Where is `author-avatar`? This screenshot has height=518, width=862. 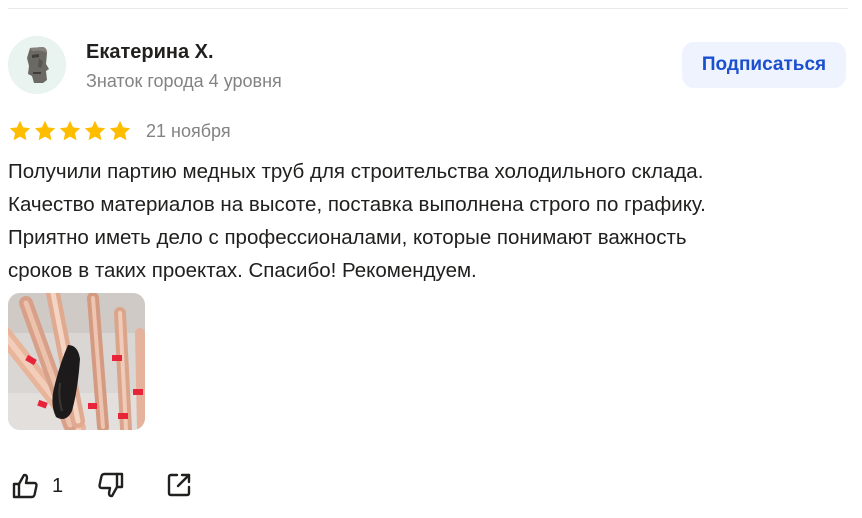
author-avatar is located at coordinates (37, 65).